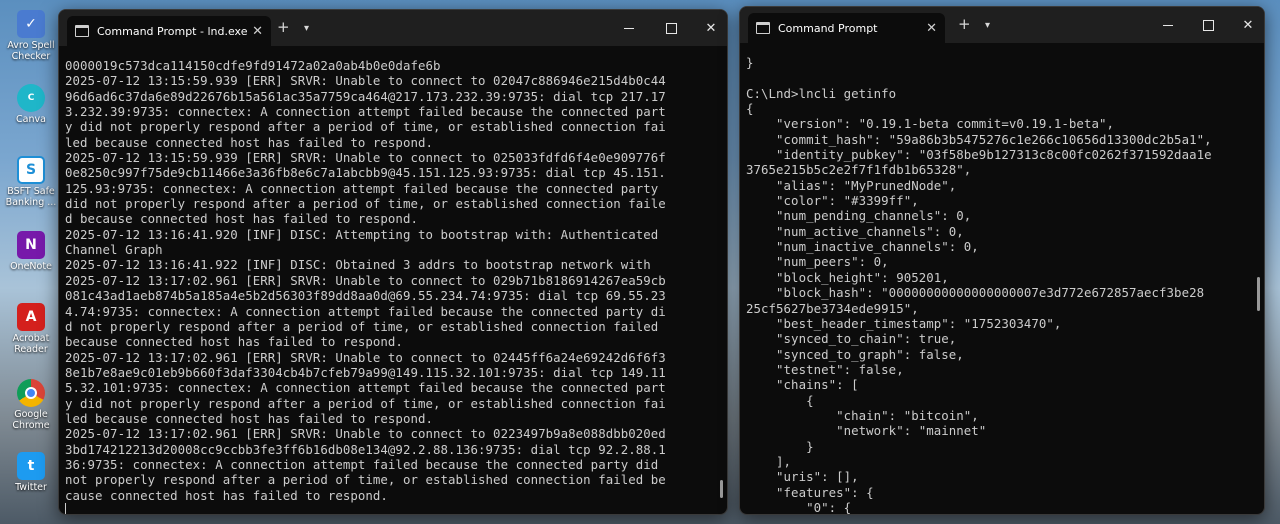 This screenshot has height=524, width=1280. I want to click on tab-bar: Command Prompt - lnd.exe ✕ + ▾ ✕, so click(393, 28).